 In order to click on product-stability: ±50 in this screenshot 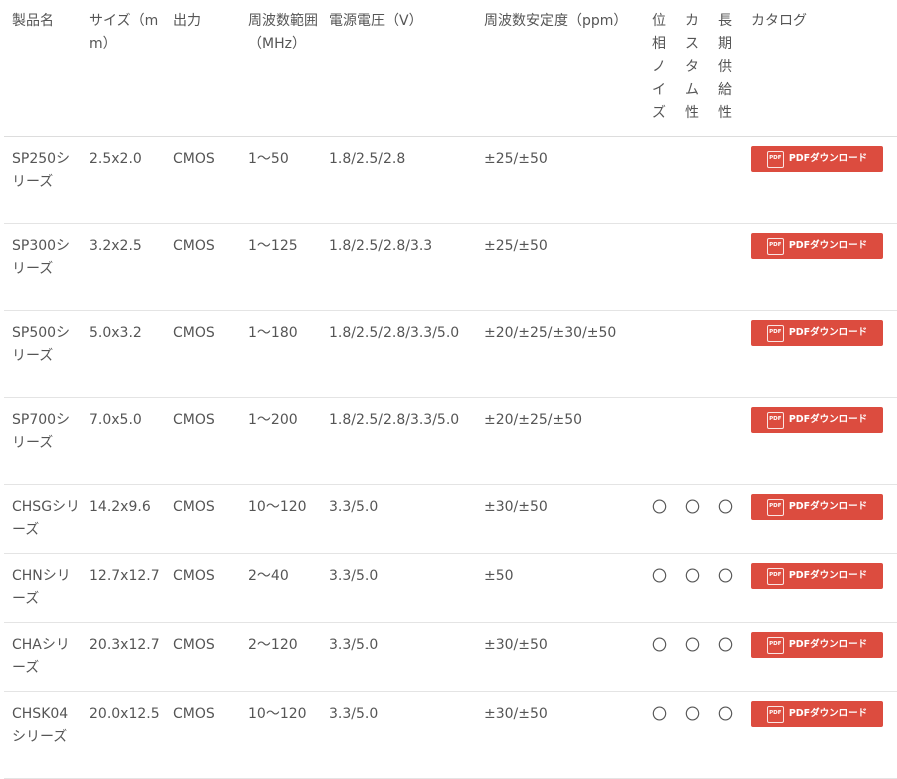, I will do `click(499, 576)`.